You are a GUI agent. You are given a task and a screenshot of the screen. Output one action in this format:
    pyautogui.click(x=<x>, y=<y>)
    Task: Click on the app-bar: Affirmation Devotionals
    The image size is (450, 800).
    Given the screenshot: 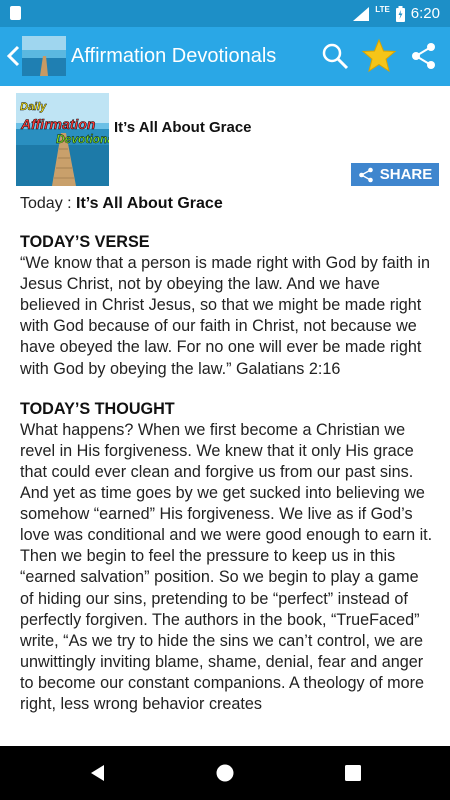 What is the action you would take?
    pyautogui.click(x=225, y=56)
    